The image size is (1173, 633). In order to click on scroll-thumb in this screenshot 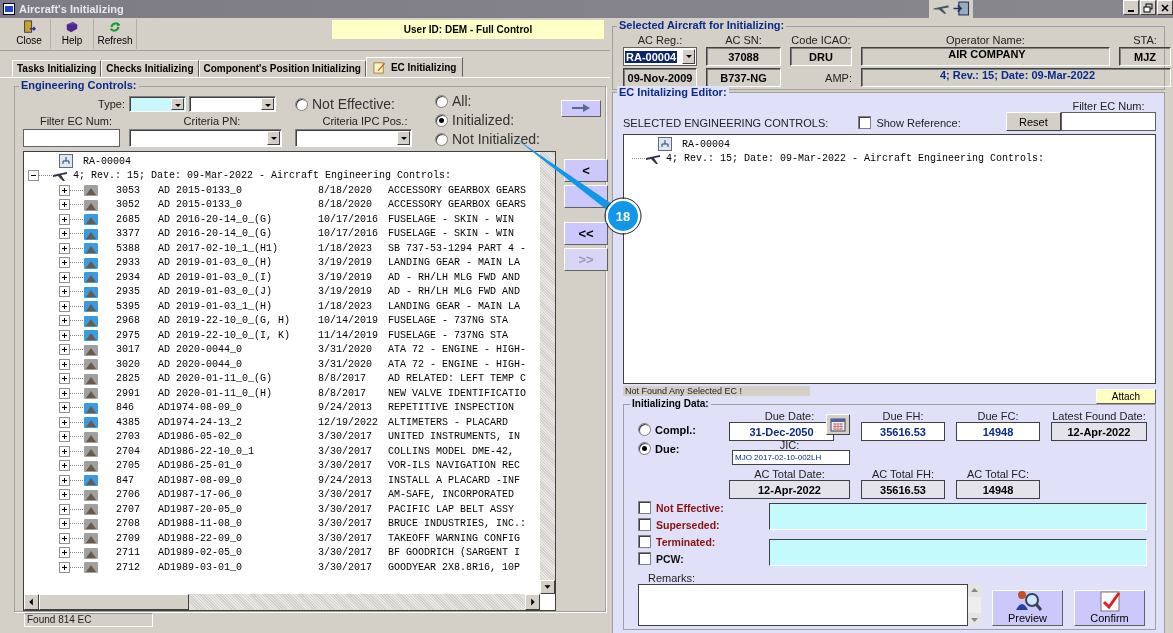, I will do `click(114, 602)`.